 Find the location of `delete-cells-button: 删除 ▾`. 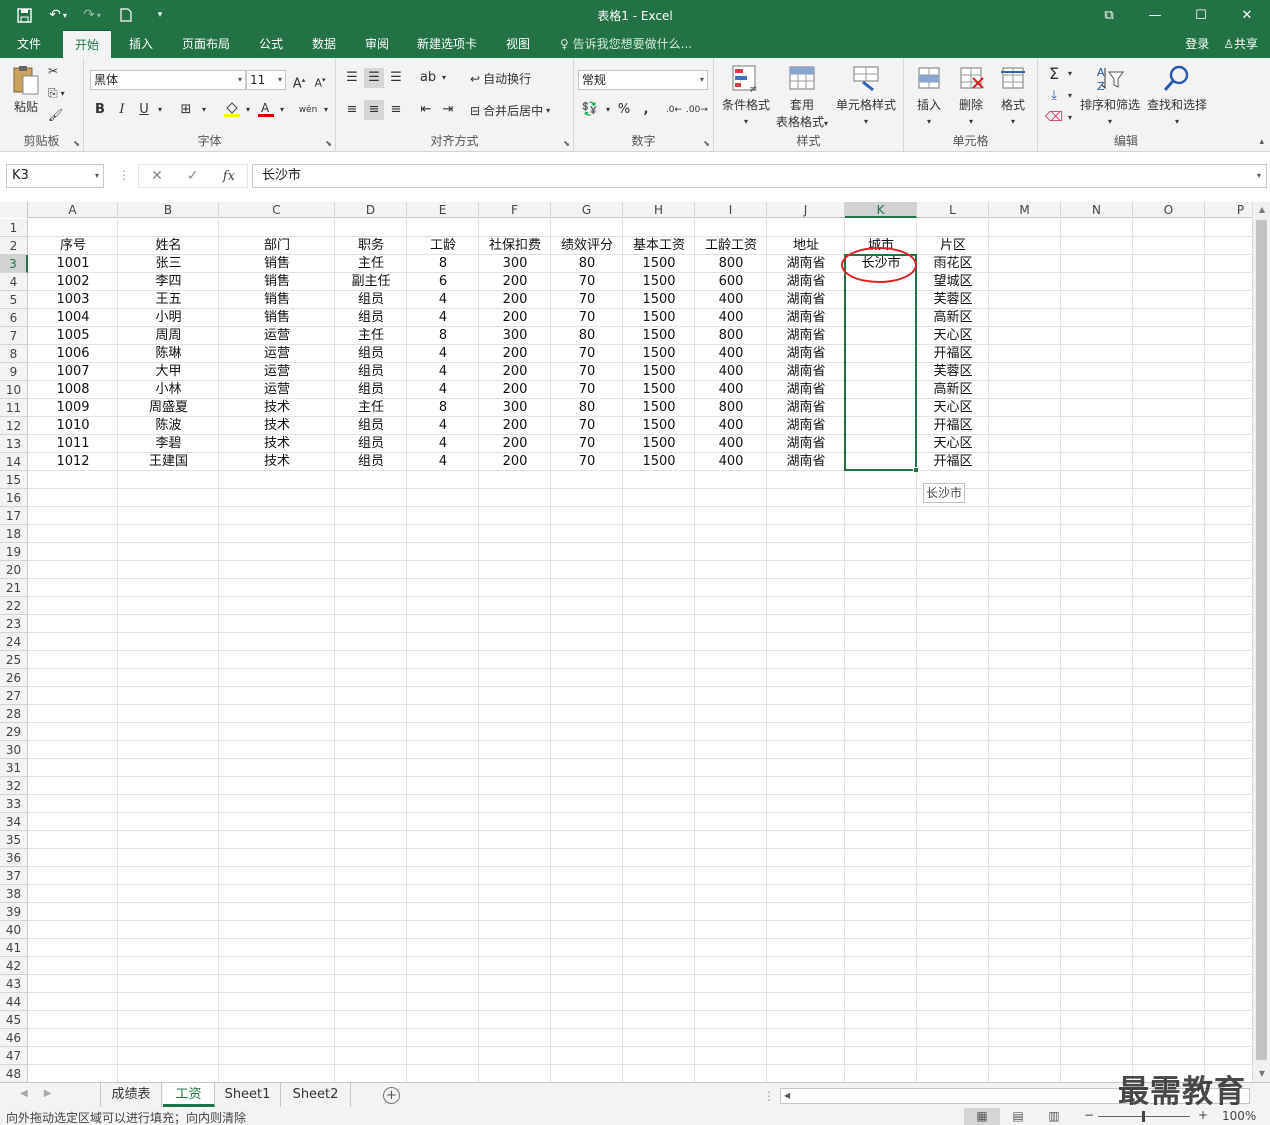

delete-cells-button: 删除 ▾ is located at coordinates (971, 95).